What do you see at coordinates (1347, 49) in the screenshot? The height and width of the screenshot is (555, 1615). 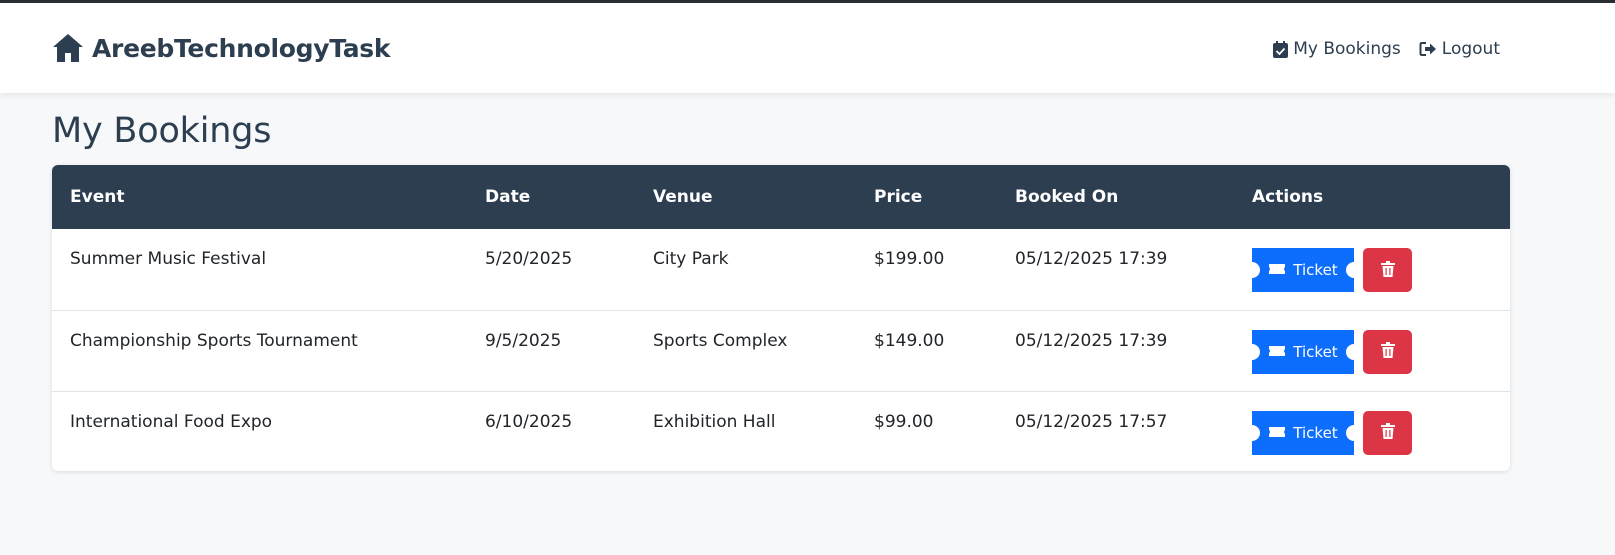 I see `nav-my-bookings-label: My Bookings` at bounding box center [1347, 49].